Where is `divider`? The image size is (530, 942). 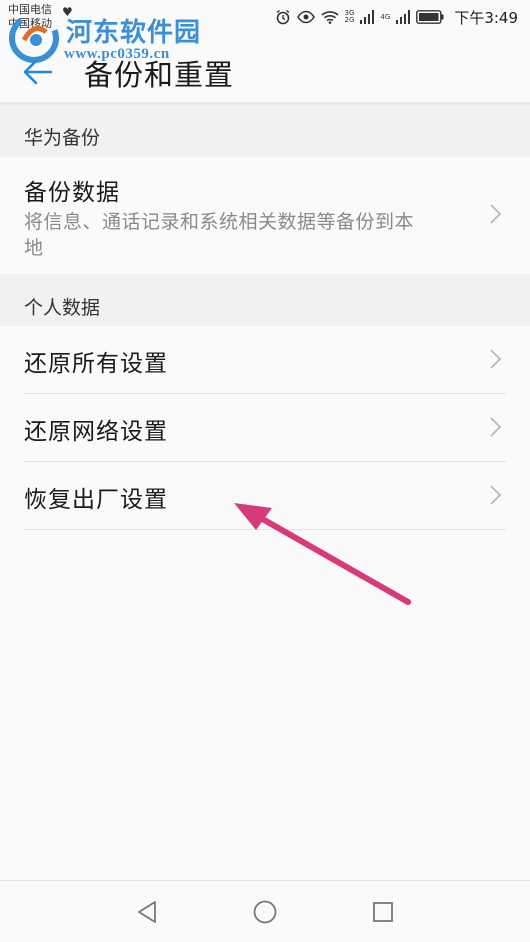
divider is located at coordinates (265, 529).